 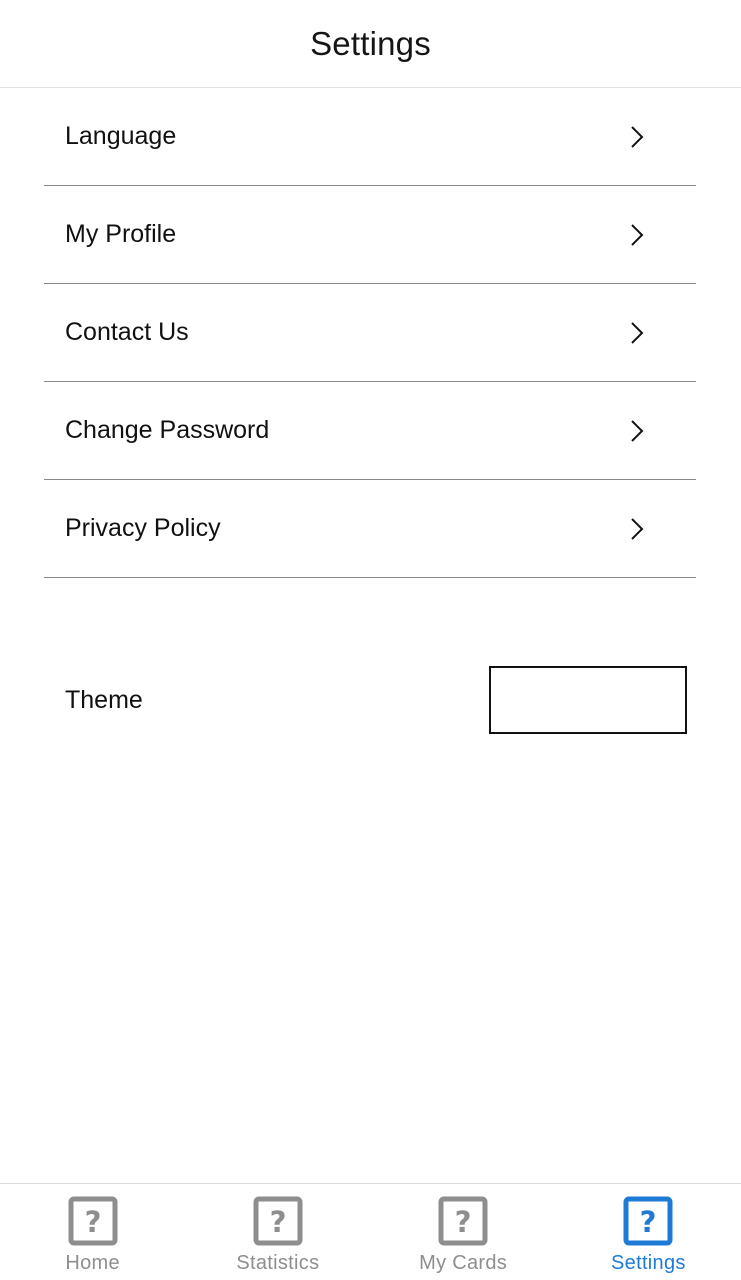 I want to click on menu-item-label: My Profile, so click(x=121, y=234).